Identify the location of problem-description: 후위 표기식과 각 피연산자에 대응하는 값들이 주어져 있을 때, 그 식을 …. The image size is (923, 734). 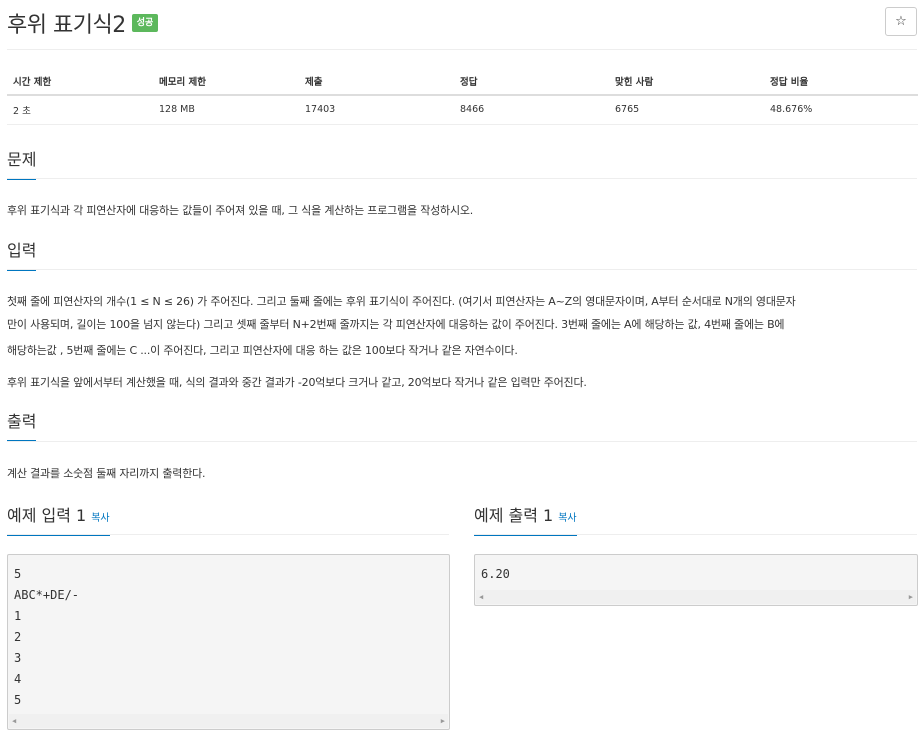
(240, 210).